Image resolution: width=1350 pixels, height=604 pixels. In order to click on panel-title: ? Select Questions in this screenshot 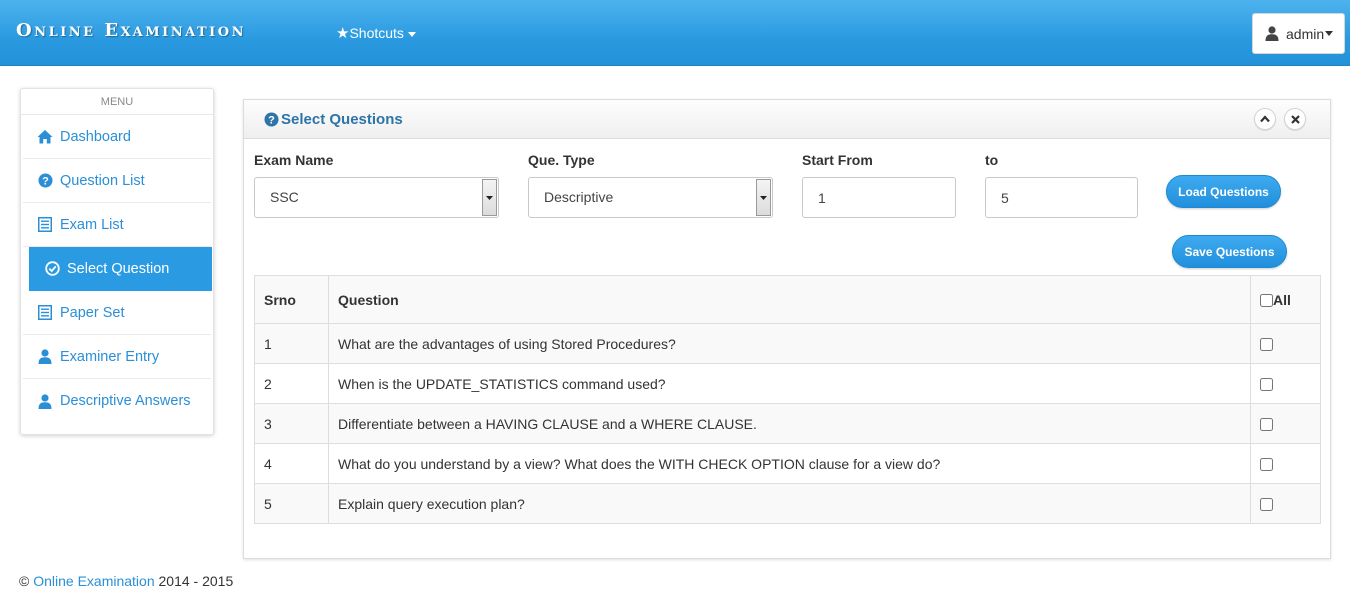, I will do `click(333, 119)`.